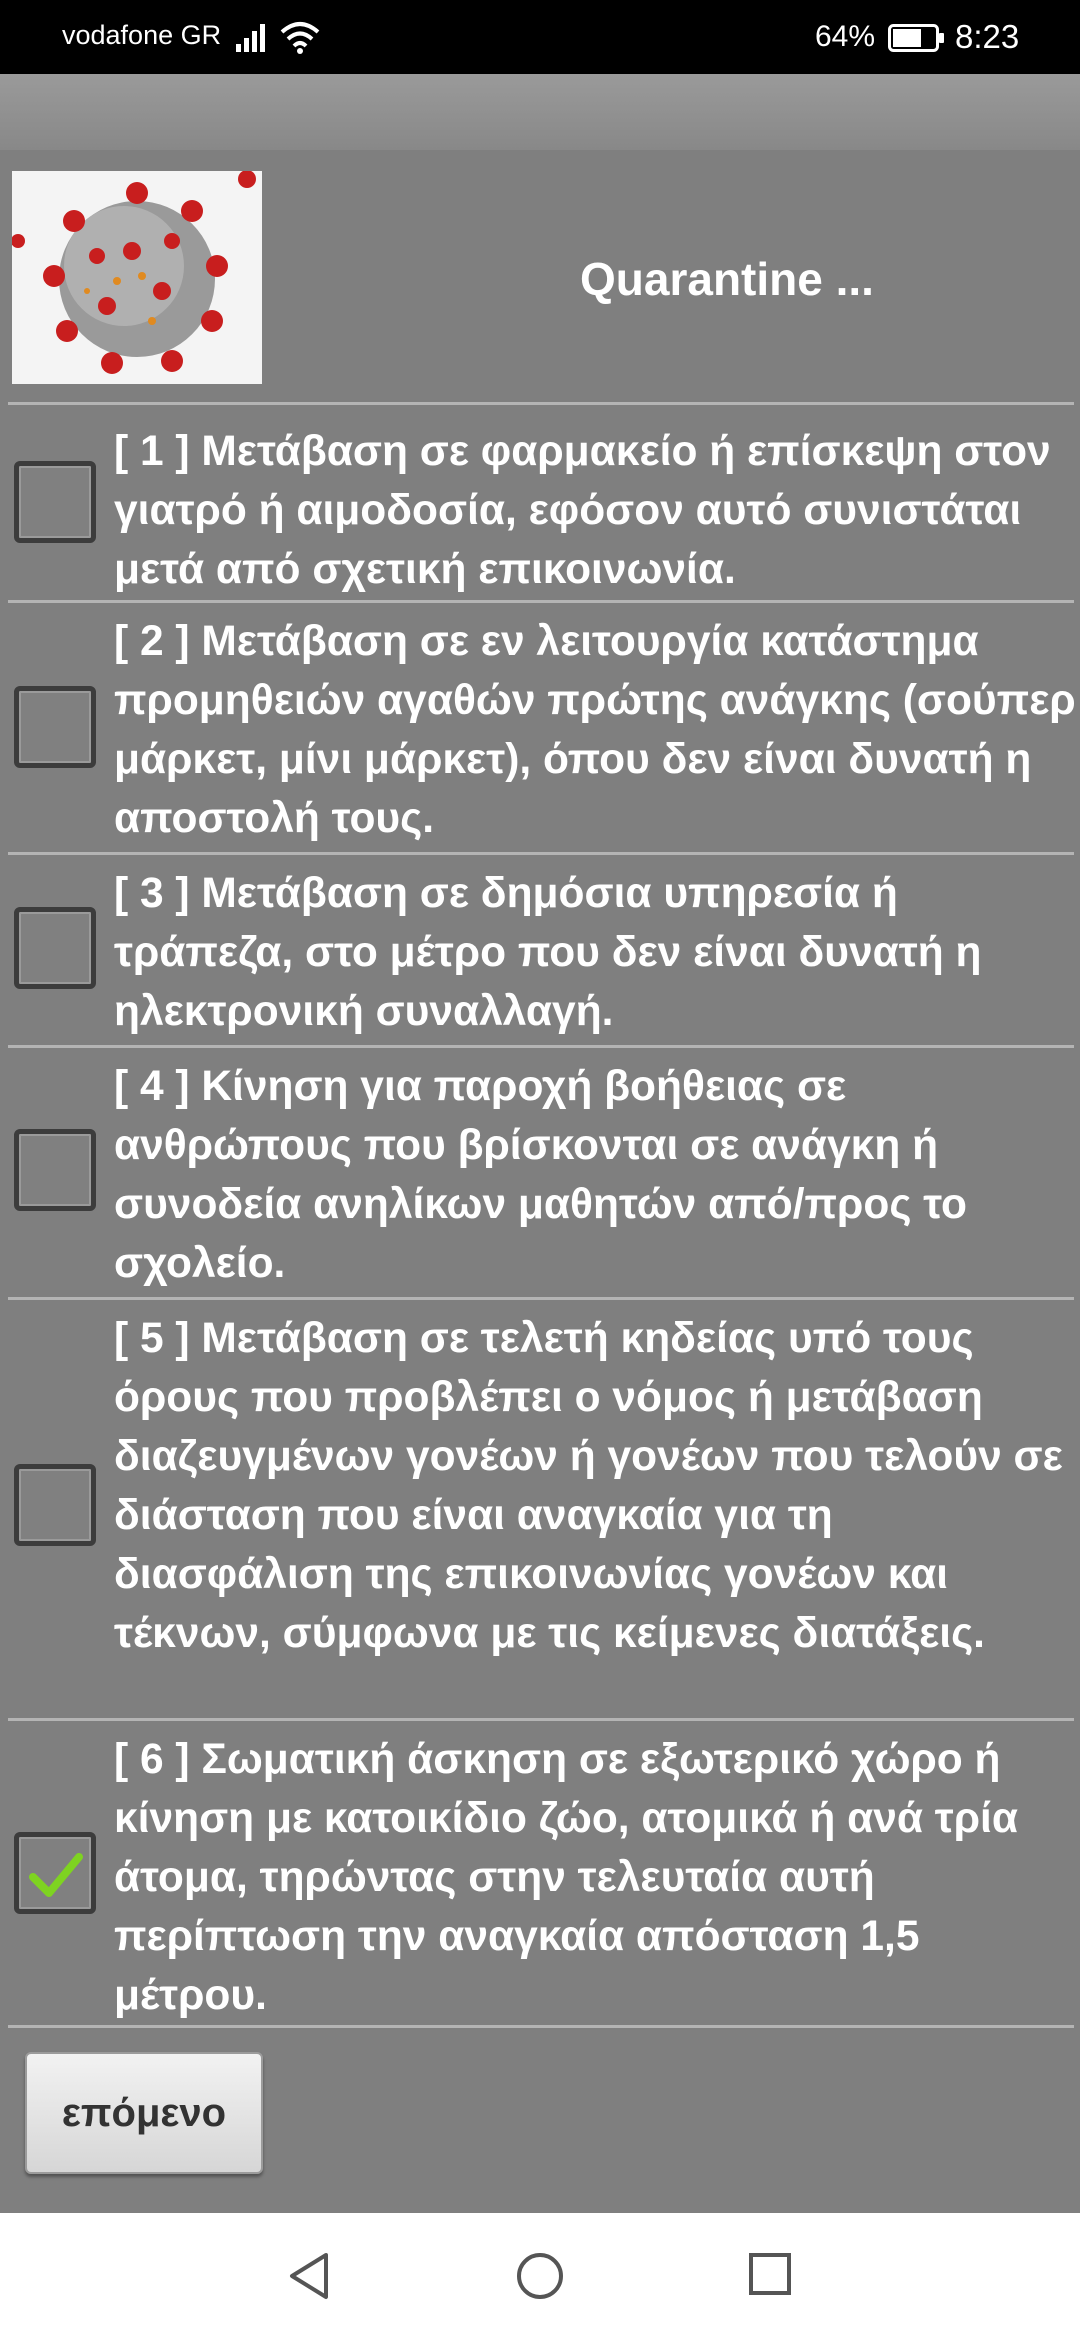 The image size is (1080, 2340). What do you see at coordinates (309, 2278) in the screenshot?
I see `back-icon` at bounding box center [309, 2278].